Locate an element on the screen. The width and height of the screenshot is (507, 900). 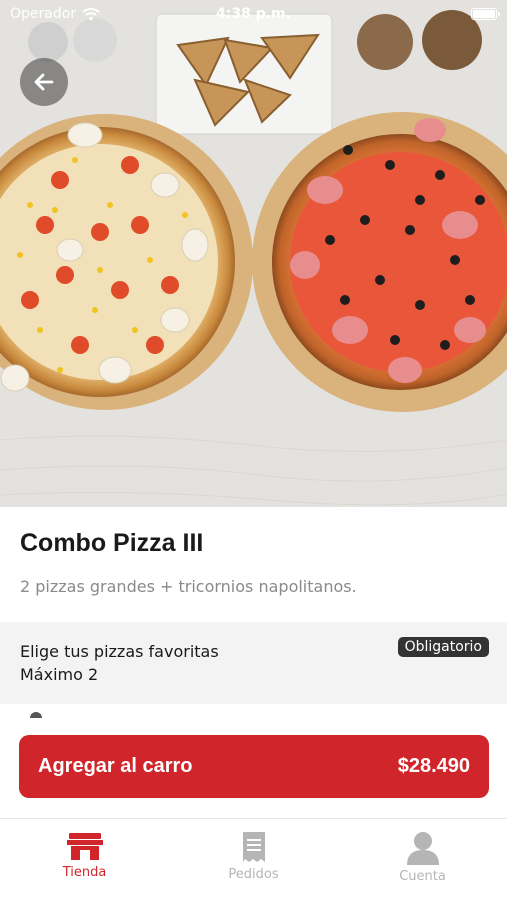
tab-bar: Tienda Pedidos Cuenta is located at coordinates (253, 859).